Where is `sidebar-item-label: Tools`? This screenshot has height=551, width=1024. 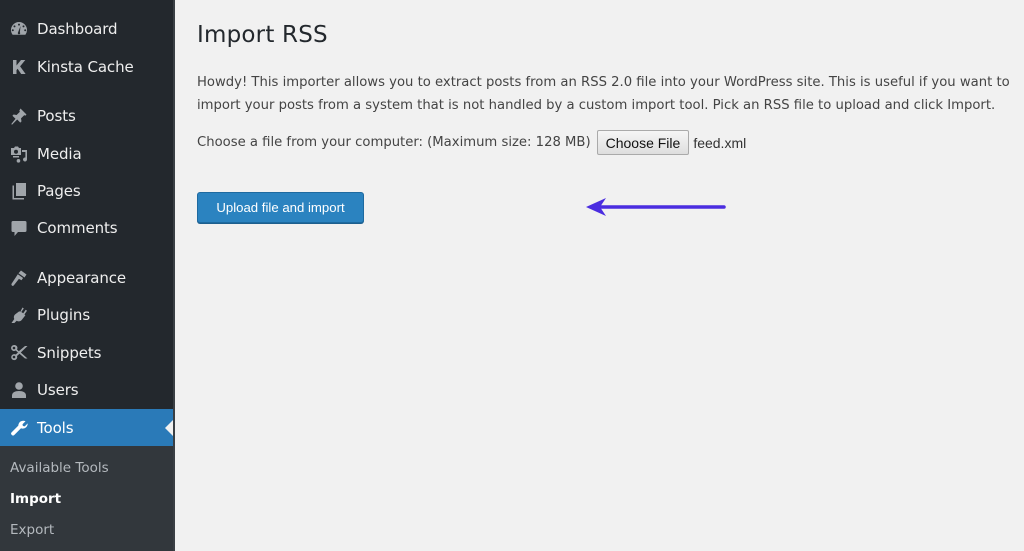
sidebar-item-label: Tools is located at coordinates (55, 427).